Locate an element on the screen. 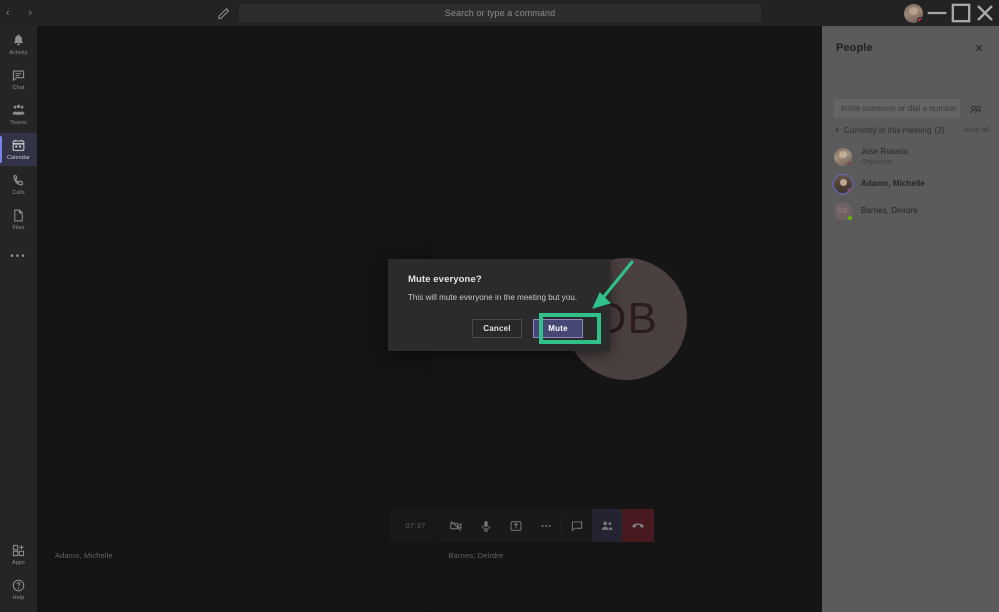 Image resolution: width=999 pixels, height=612 pixels. participant-text: Adamo, Michelle is located at coordinates (893, 184).